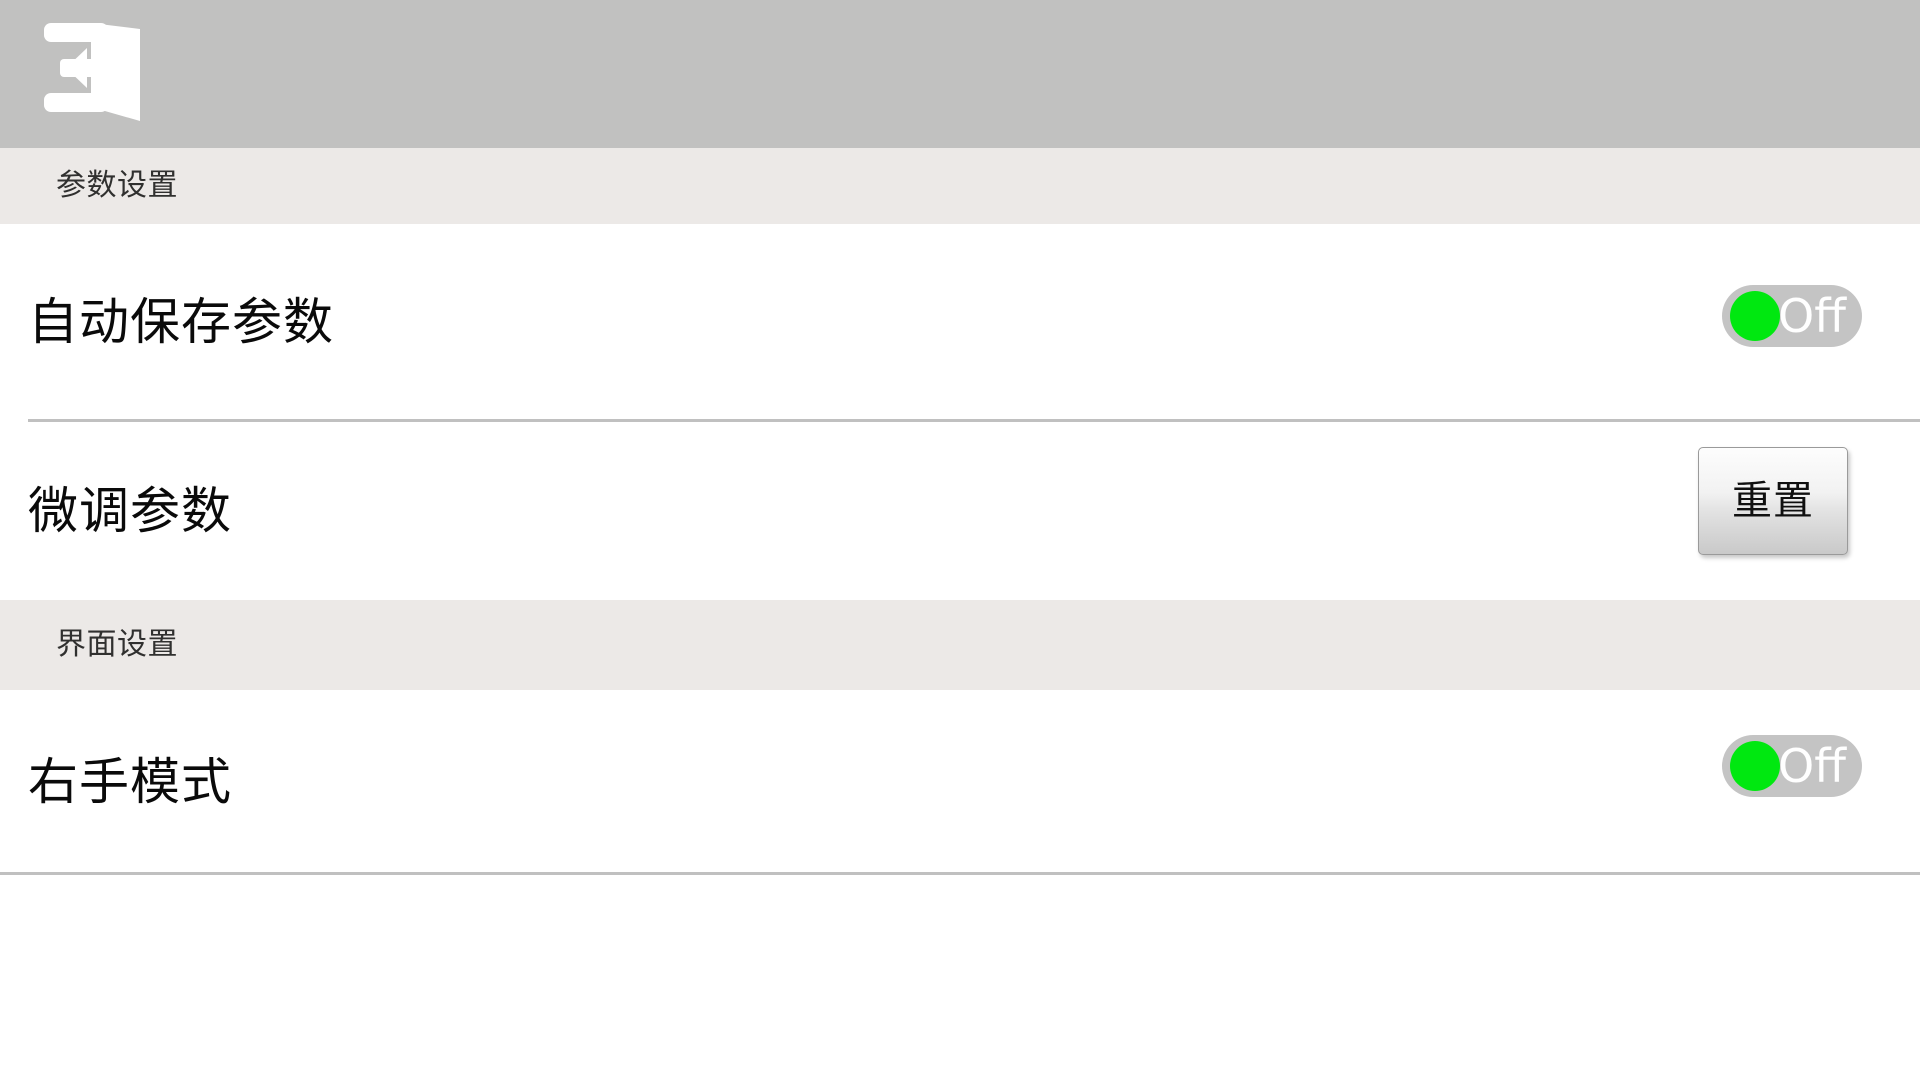 Image resolution: width=1920 pixels, height=1080 pixels. I want to click on section-divider, so click(960, 873).